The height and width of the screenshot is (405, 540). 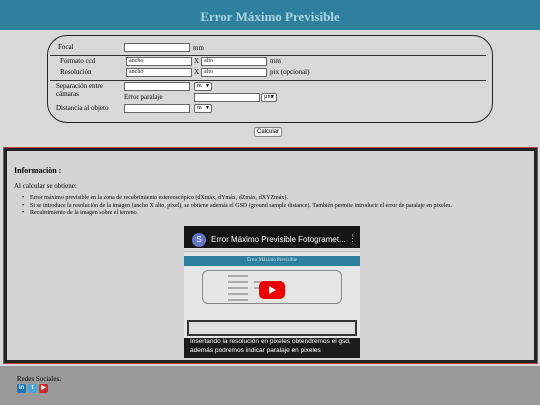 I want to click on formato-ccd-label: Formato ccd, so click(x=78, y=61).